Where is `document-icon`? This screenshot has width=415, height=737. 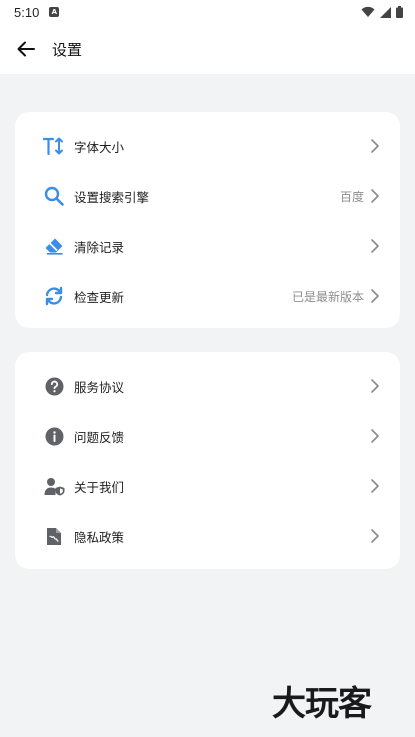
document-icon is located at coordinates (54, 536).